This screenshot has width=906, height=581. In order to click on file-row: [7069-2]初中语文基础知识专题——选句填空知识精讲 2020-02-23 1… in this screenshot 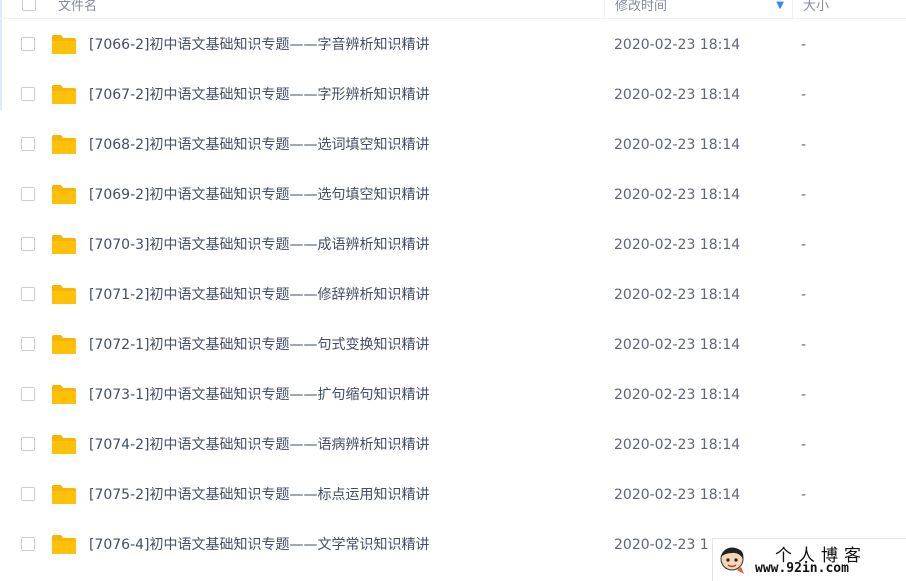, I will do `click(453, 195)`.